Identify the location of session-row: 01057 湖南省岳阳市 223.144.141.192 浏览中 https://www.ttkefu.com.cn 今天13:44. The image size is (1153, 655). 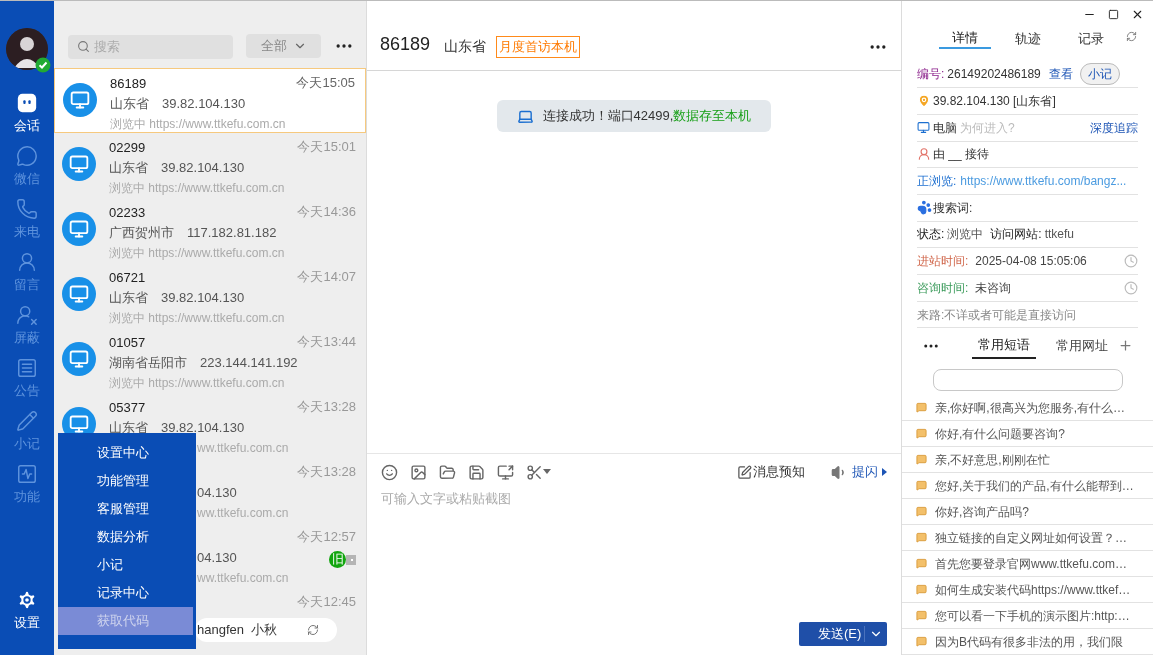
(210, 360).